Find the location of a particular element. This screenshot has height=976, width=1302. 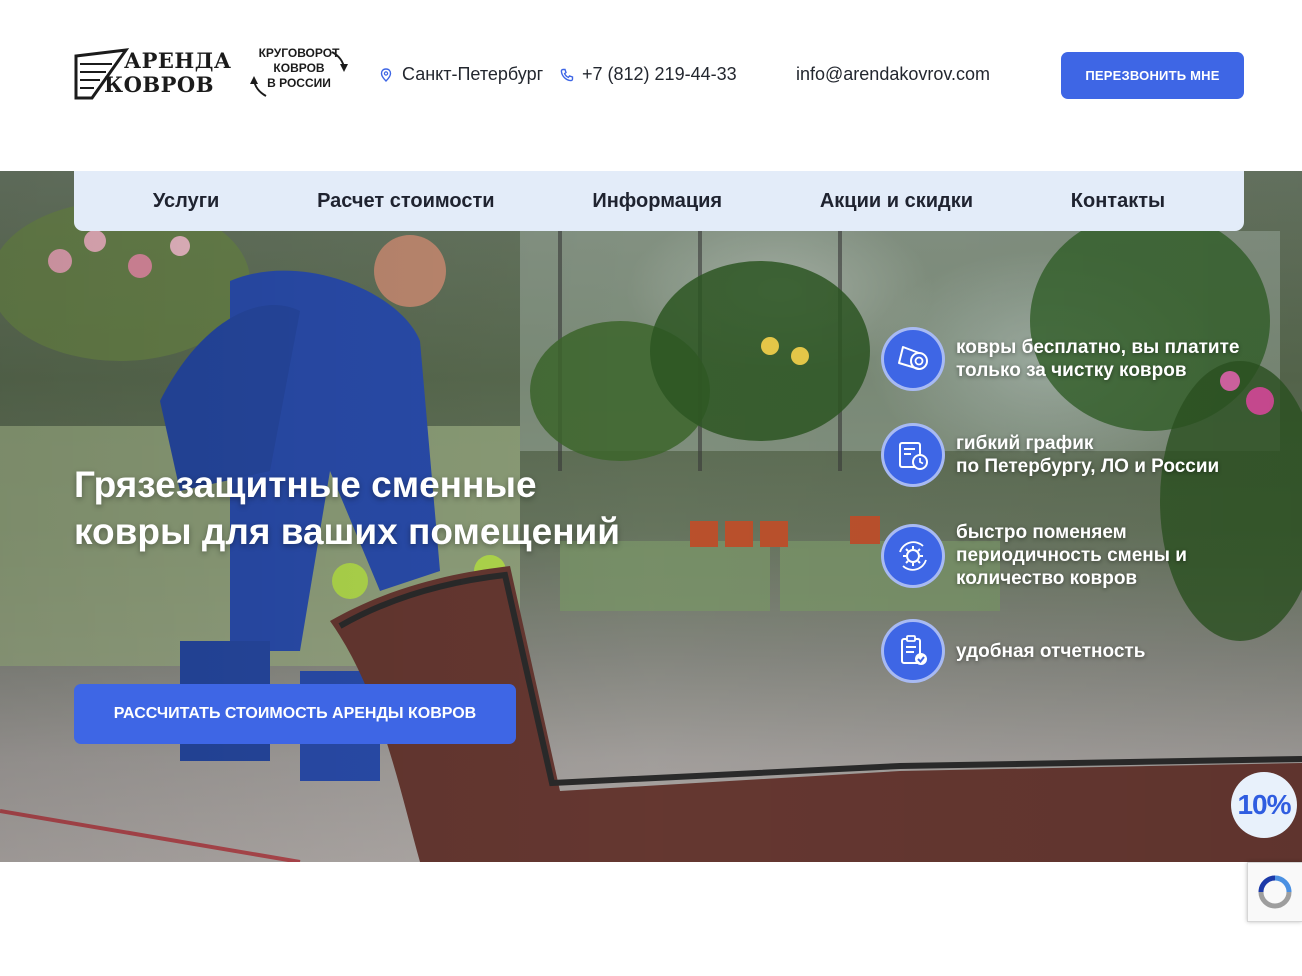

carpet-roll-icon is located at coordinates (913, 359).